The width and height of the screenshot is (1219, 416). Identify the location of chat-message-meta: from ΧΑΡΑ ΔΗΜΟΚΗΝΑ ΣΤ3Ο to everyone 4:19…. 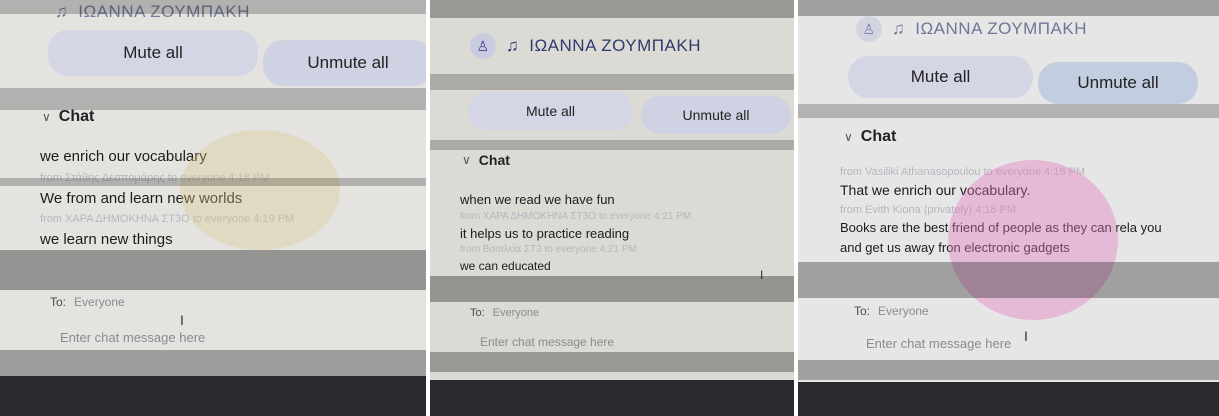
(167, 219).